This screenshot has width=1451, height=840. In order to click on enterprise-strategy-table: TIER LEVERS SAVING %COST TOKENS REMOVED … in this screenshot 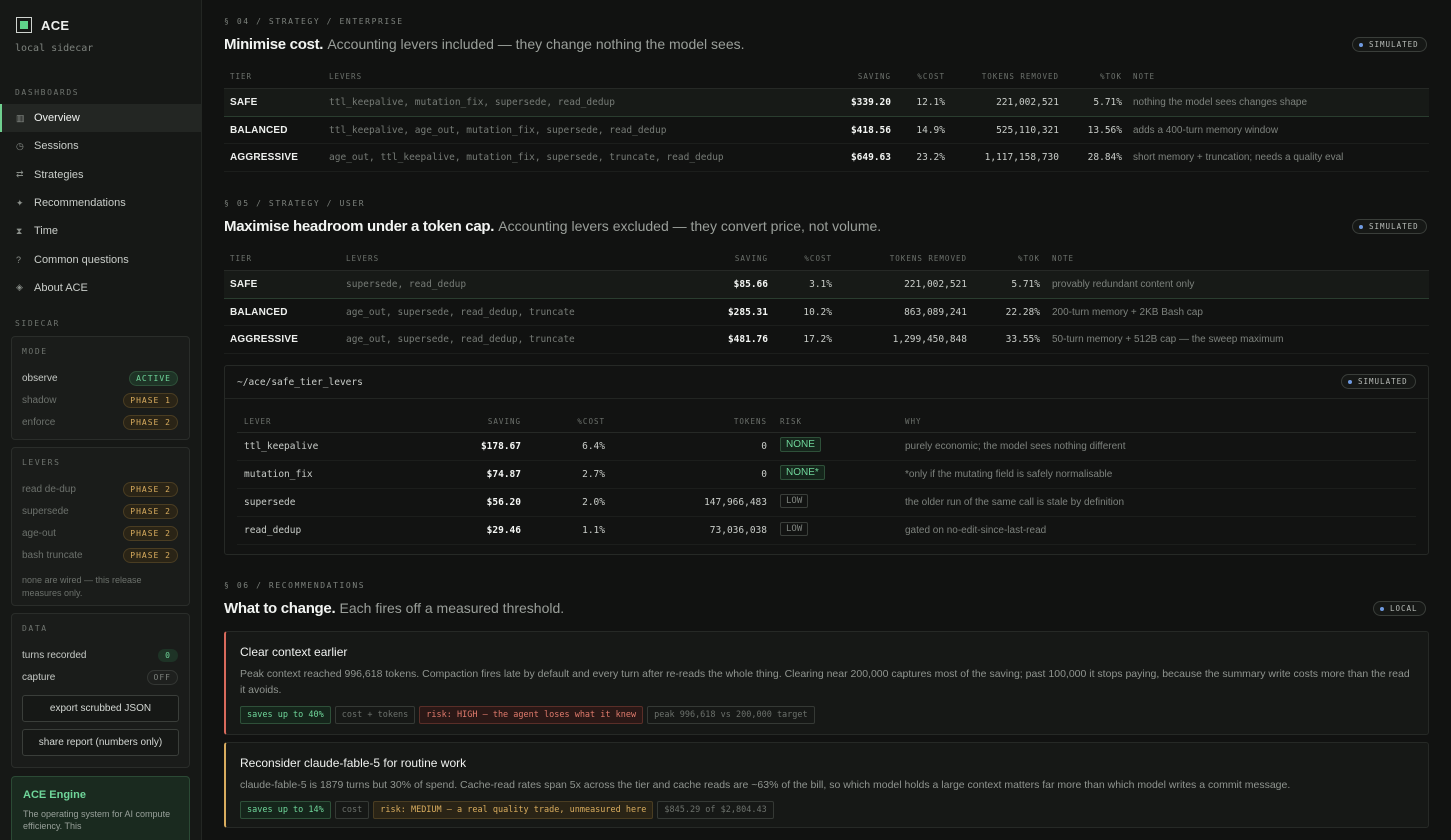, I will do `click(826, 118)`.